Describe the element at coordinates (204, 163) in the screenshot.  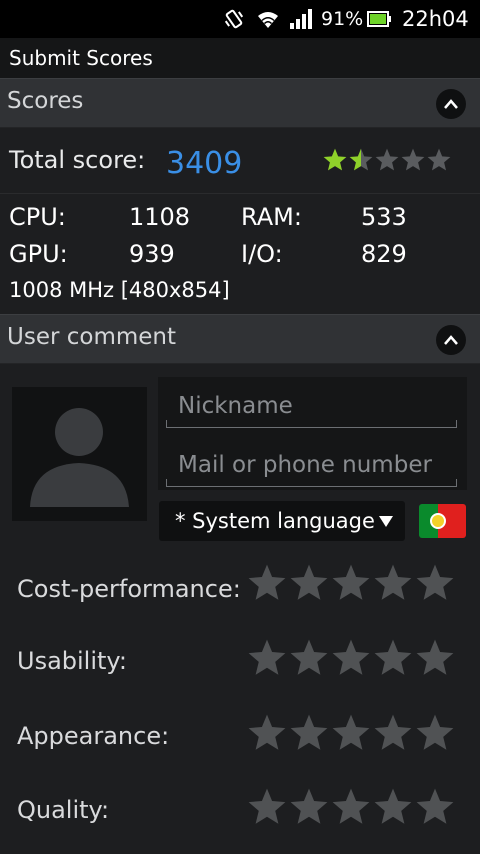
I see `total-score-value: 3409` at that location.